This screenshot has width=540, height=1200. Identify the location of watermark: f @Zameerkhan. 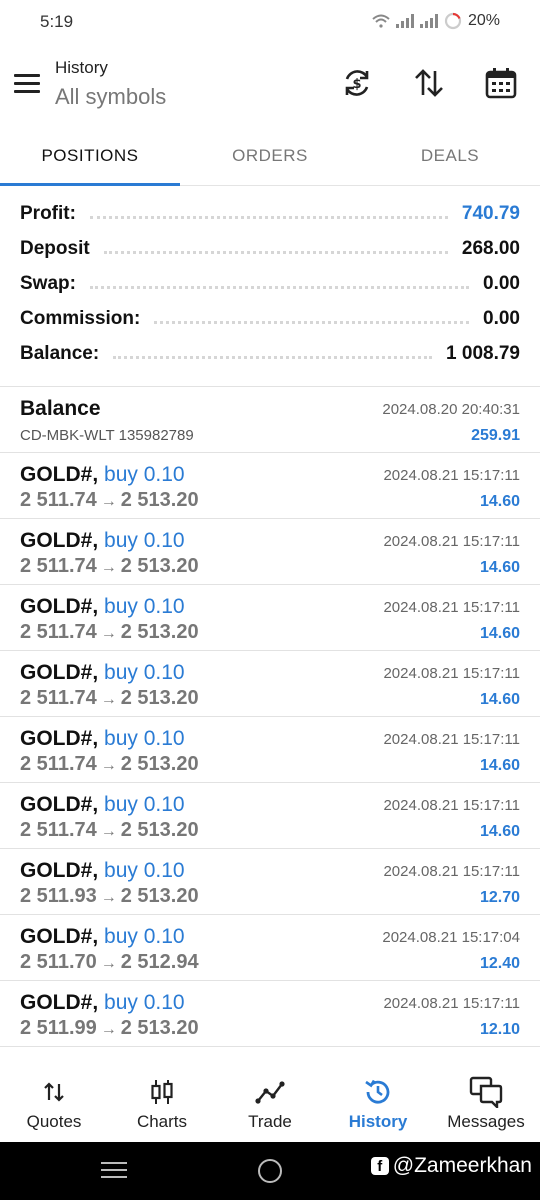
(451, 1166).